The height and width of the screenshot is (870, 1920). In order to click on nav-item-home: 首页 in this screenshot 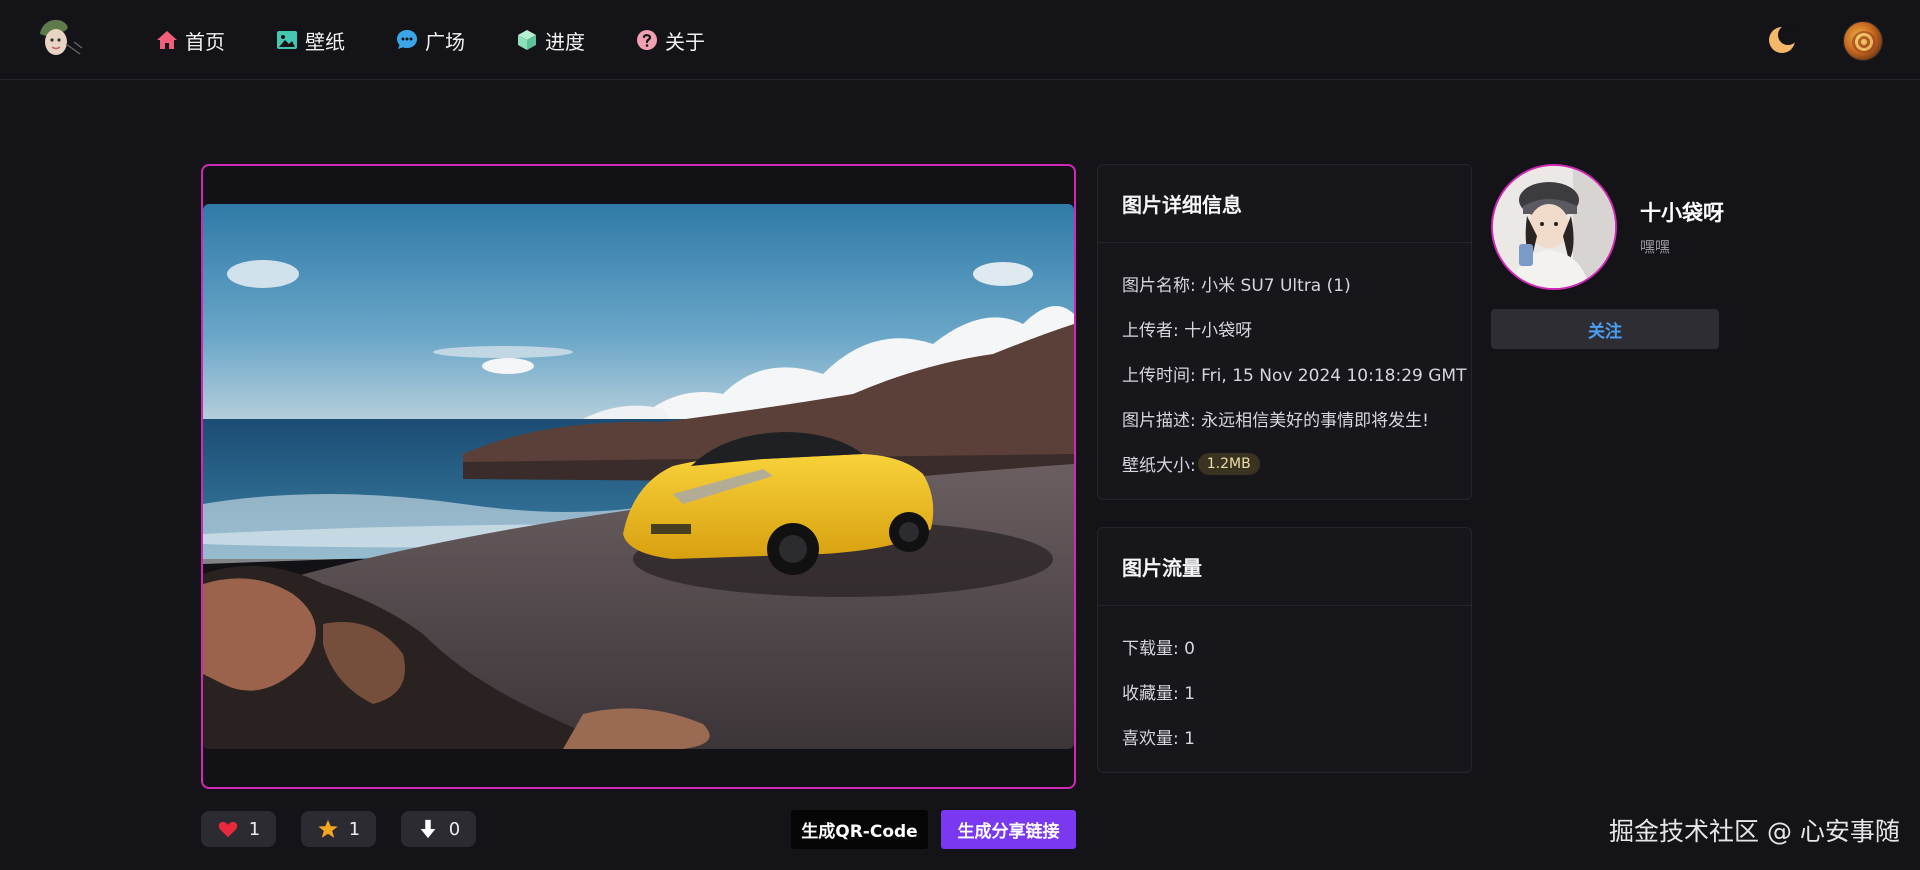, I will do `click(190, 40)`.